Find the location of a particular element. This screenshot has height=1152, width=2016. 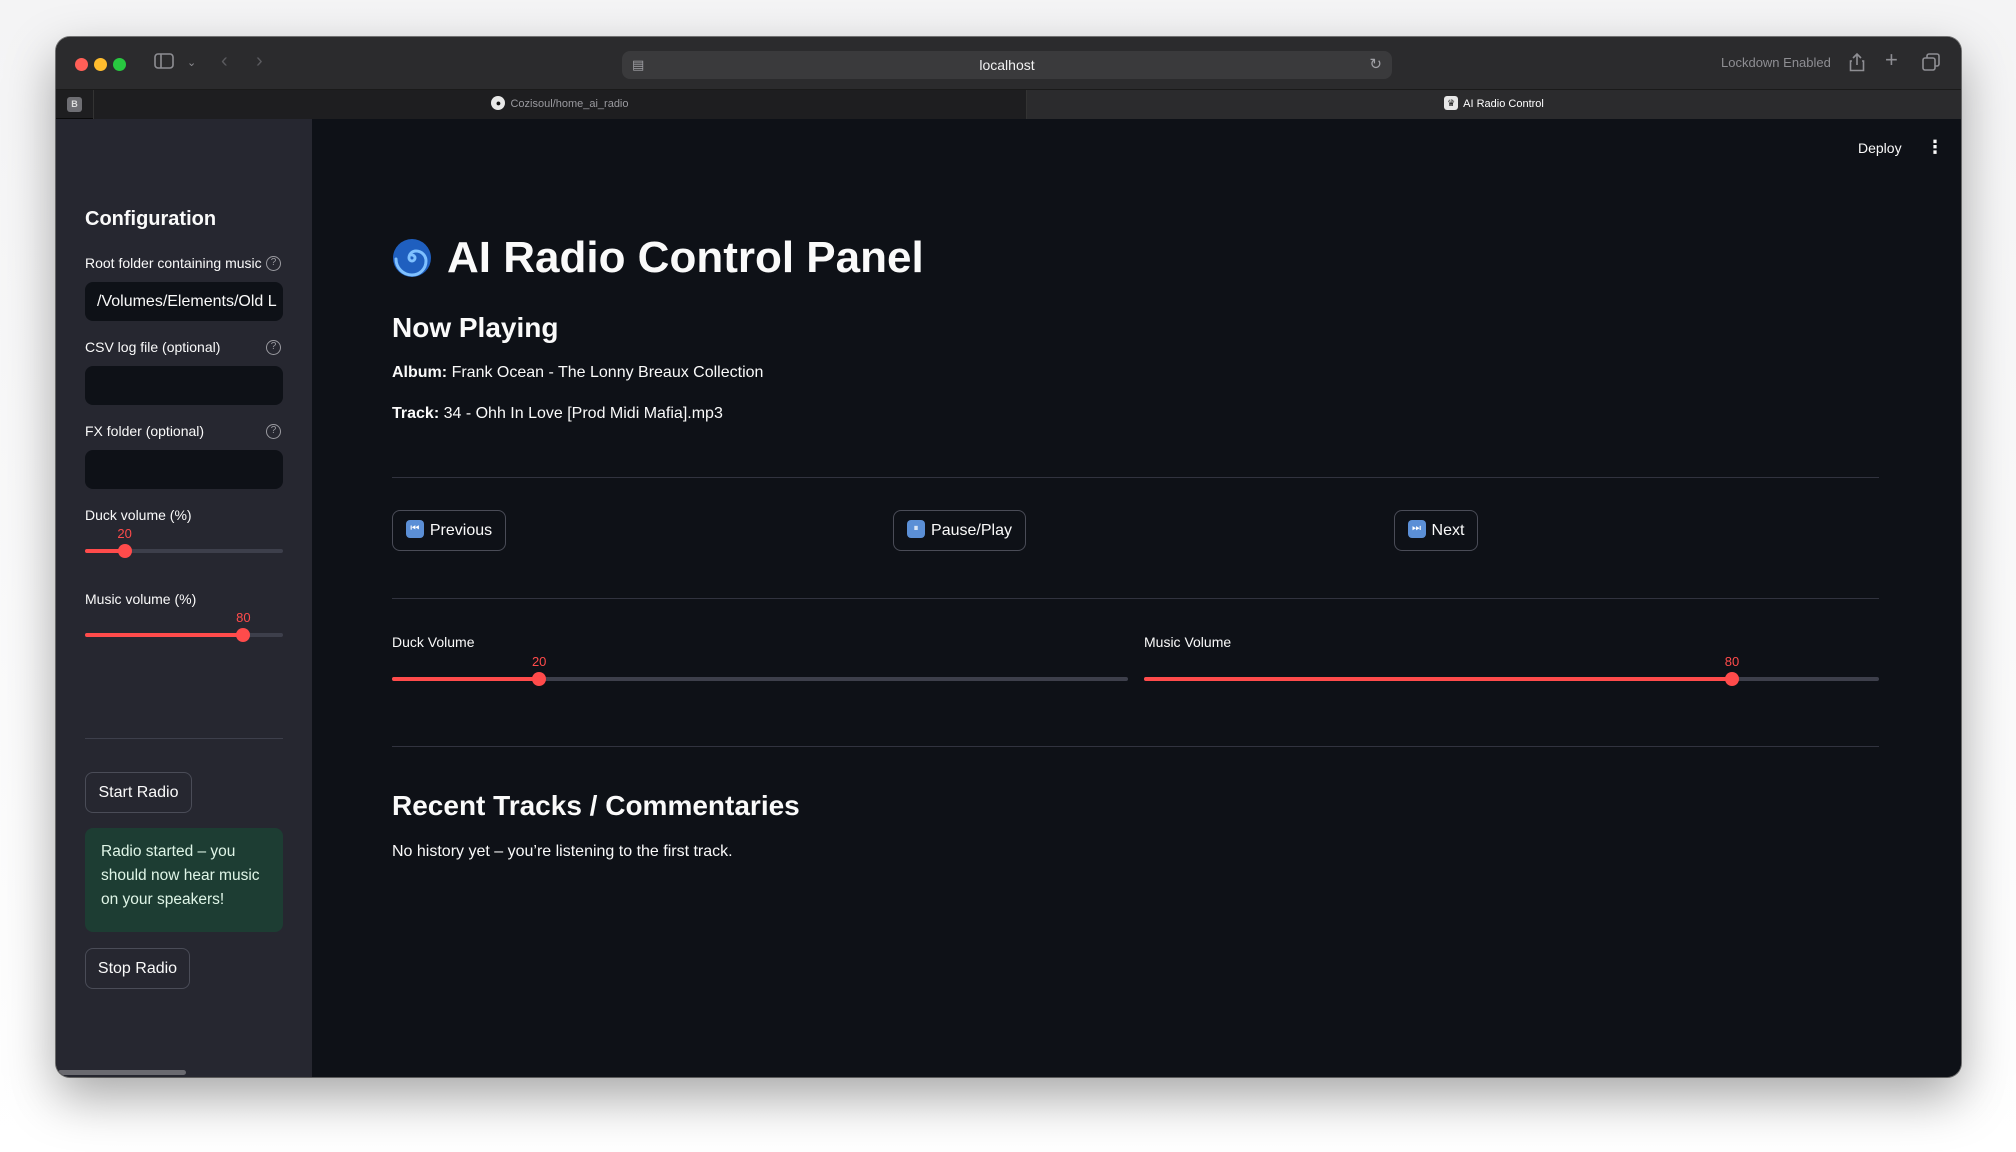

csv-log-label: CSV log file (optional) is located at coordinates (153, 347).